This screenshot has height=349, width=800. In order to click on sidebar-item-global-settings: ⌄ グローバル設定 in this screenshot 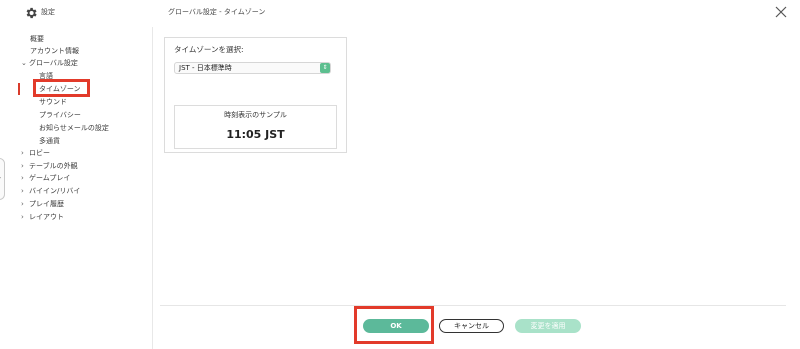, I will do `click(49, 63)`.